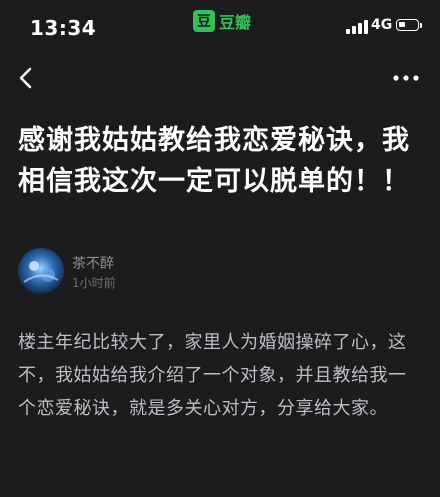 The width and height of the screenshot is (440, 497). I want to click on battery-icon, so click(407, 25).